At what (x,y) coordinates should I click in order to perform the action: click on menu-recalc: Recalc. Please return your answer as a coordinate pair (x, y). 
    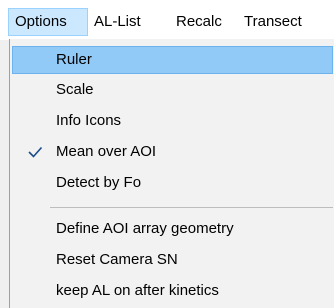
    Looking at the image, I should click on (204, 22).